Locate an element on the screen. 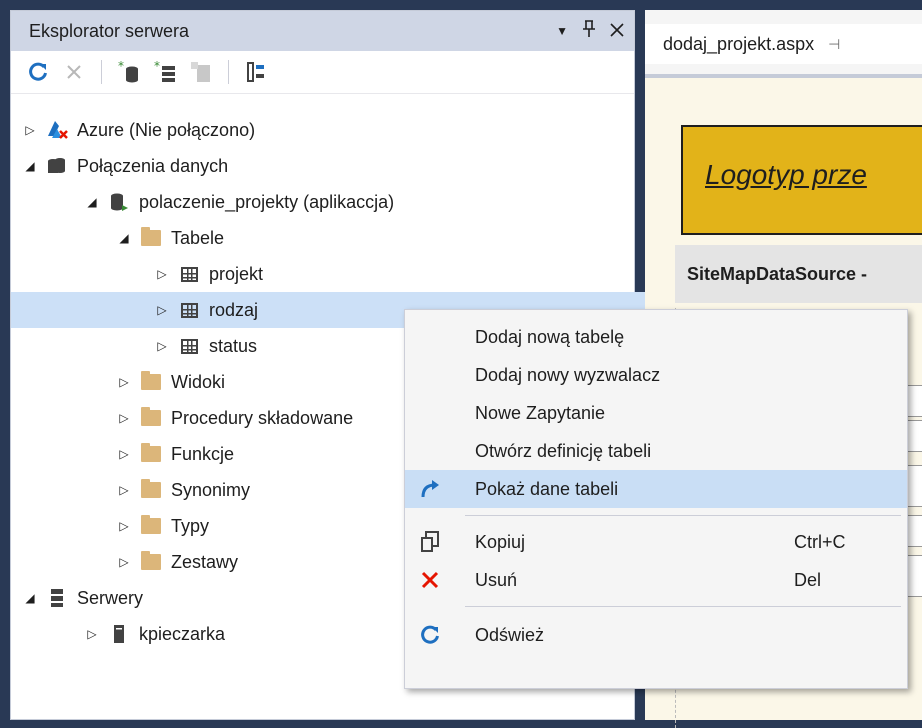 This screenshot has width=922, height=728. tab-dodaj-projekt: dodaj_projekt.aspx ⊣ is located at coordinates (783, 44).